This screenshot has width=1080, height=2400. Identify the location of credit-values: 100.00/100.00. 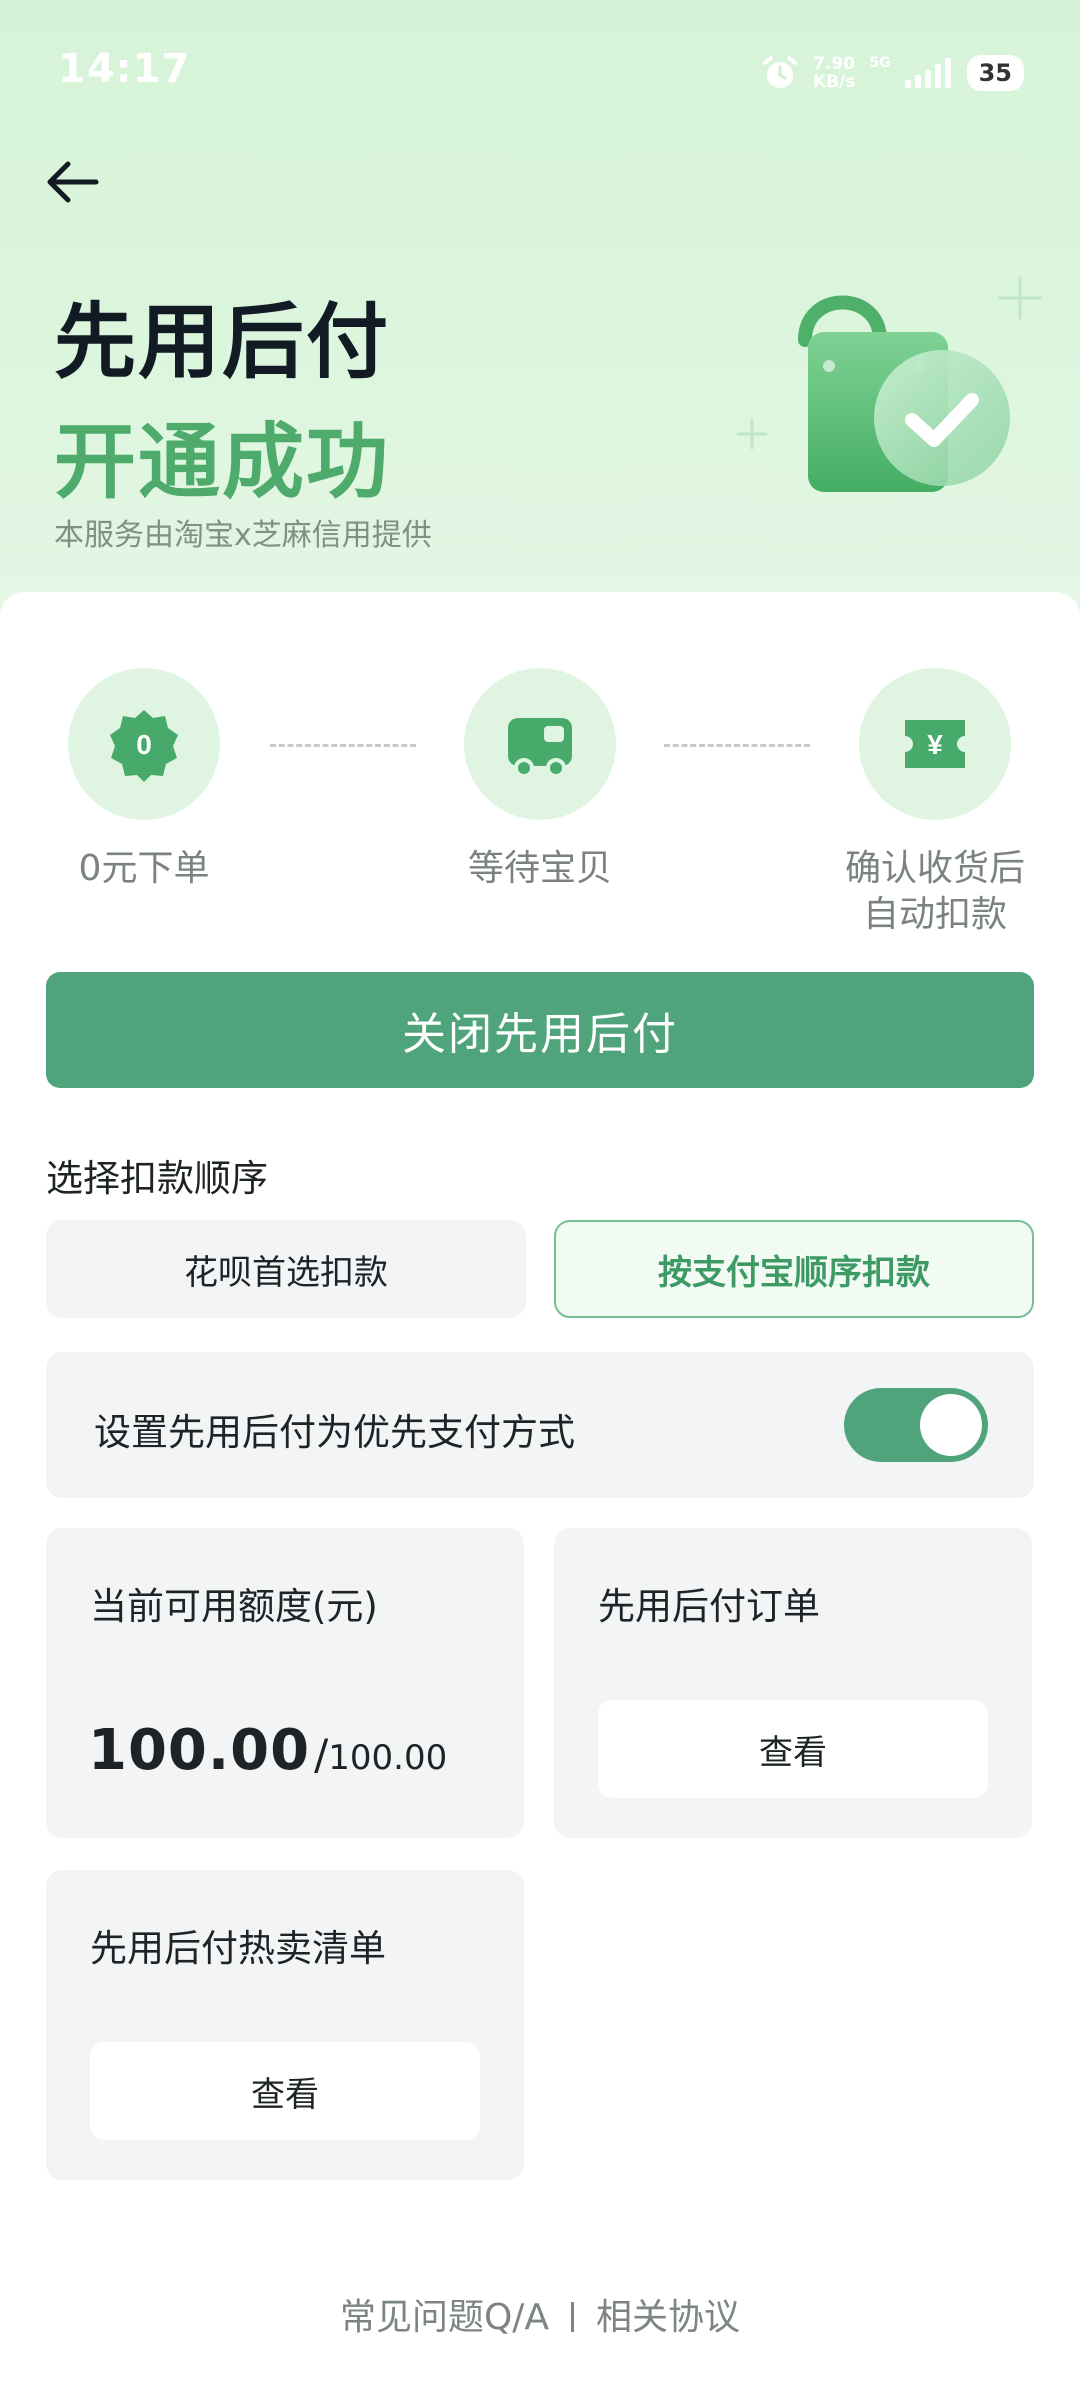
(267, 1750).